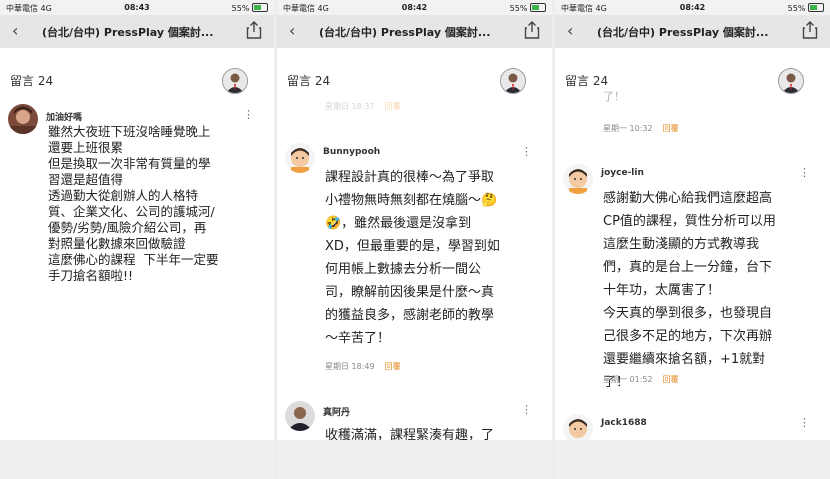  Describe the element at coordinates (628, 128) in the screenshot. I see `comment-date: 星期一 10:32` at that location.